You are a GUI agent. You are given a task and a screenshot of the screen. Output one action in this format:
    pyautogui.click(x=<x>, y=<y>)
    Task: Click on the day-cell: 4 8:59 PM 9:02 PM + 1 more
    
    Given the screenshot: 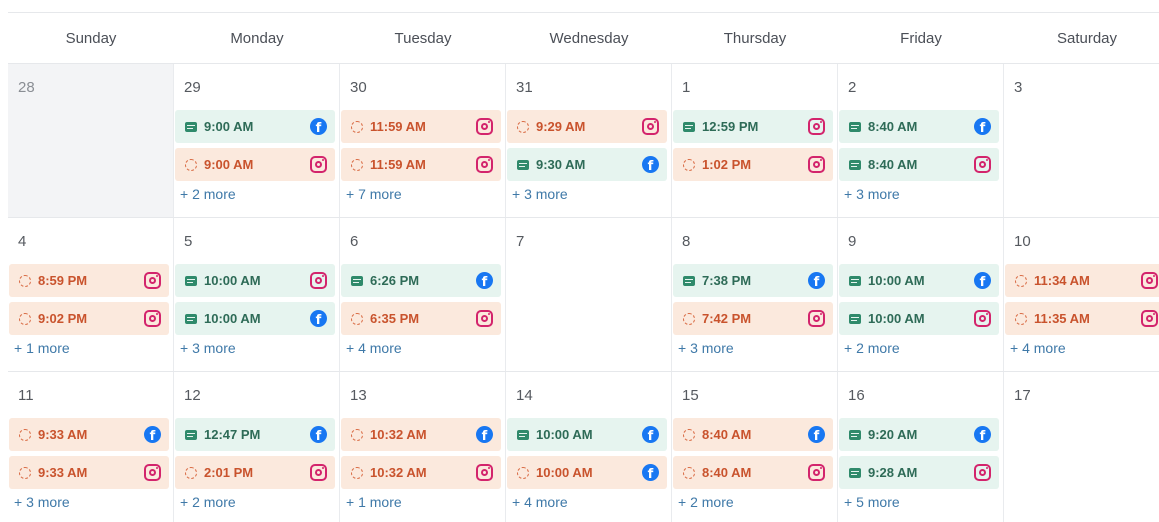 What is the action you would take?
    pyautogui.click(x=91, y=294)
    